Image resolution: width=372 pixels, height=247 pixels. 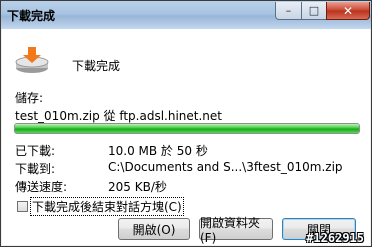 I want to click on download-to-drive-icon, so click(x=32, y=60).